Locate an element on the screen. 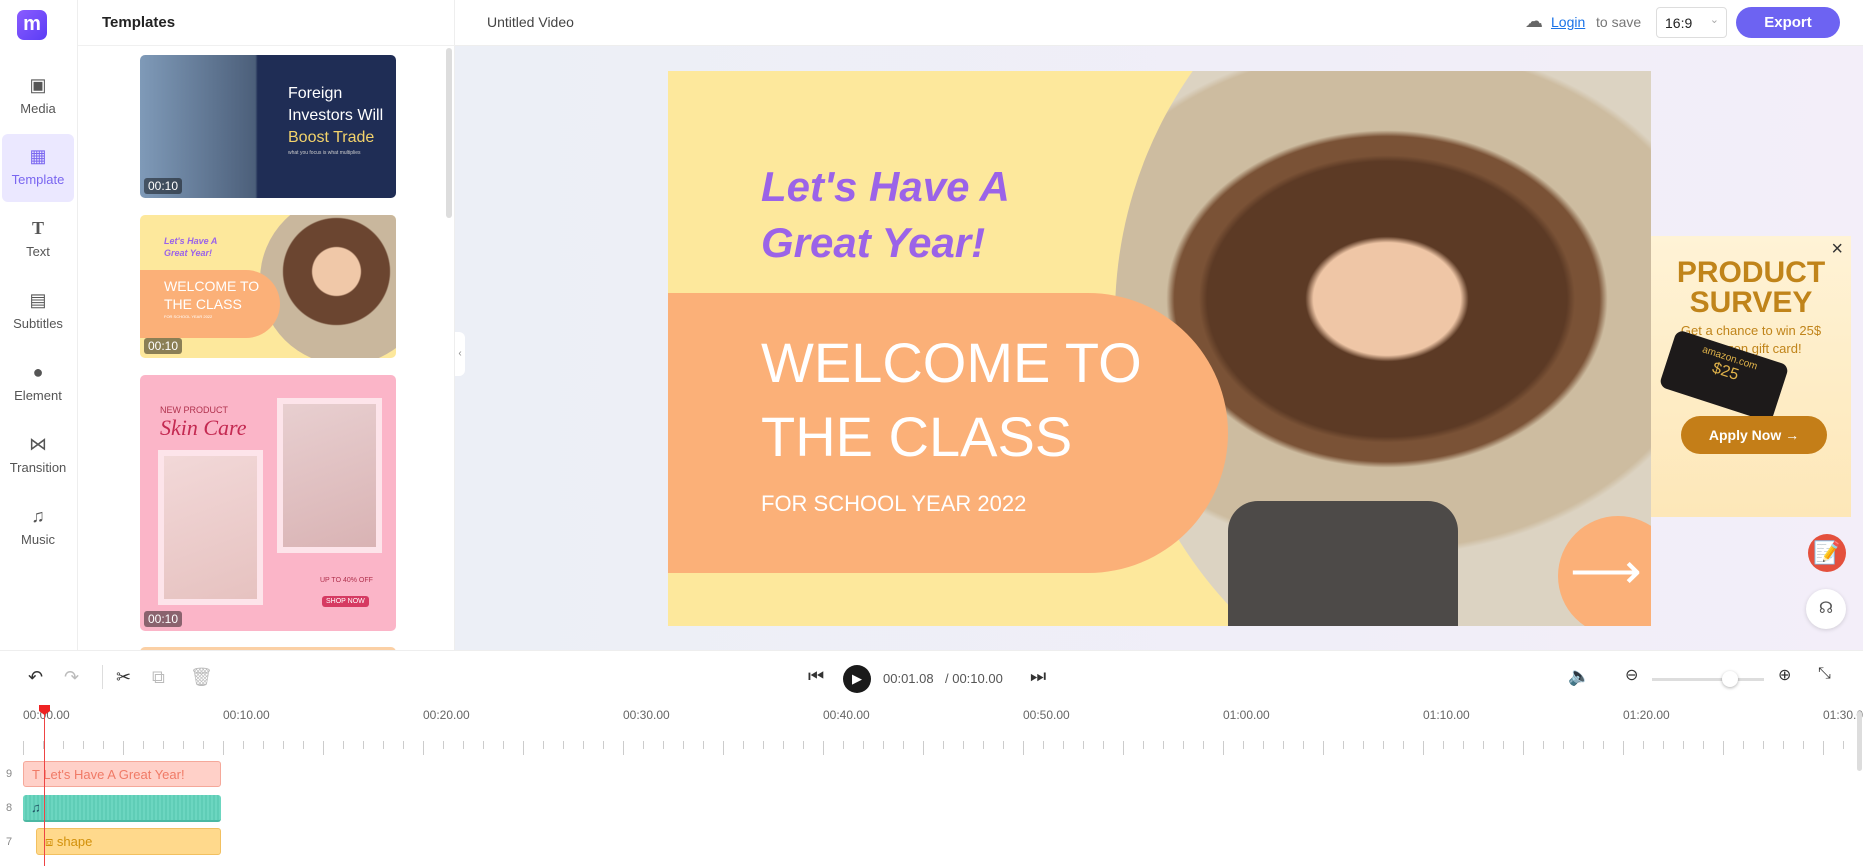 This screenshot has height=866, width=1863. sidebar-item-label: Music is located at coordinates (38, 539).